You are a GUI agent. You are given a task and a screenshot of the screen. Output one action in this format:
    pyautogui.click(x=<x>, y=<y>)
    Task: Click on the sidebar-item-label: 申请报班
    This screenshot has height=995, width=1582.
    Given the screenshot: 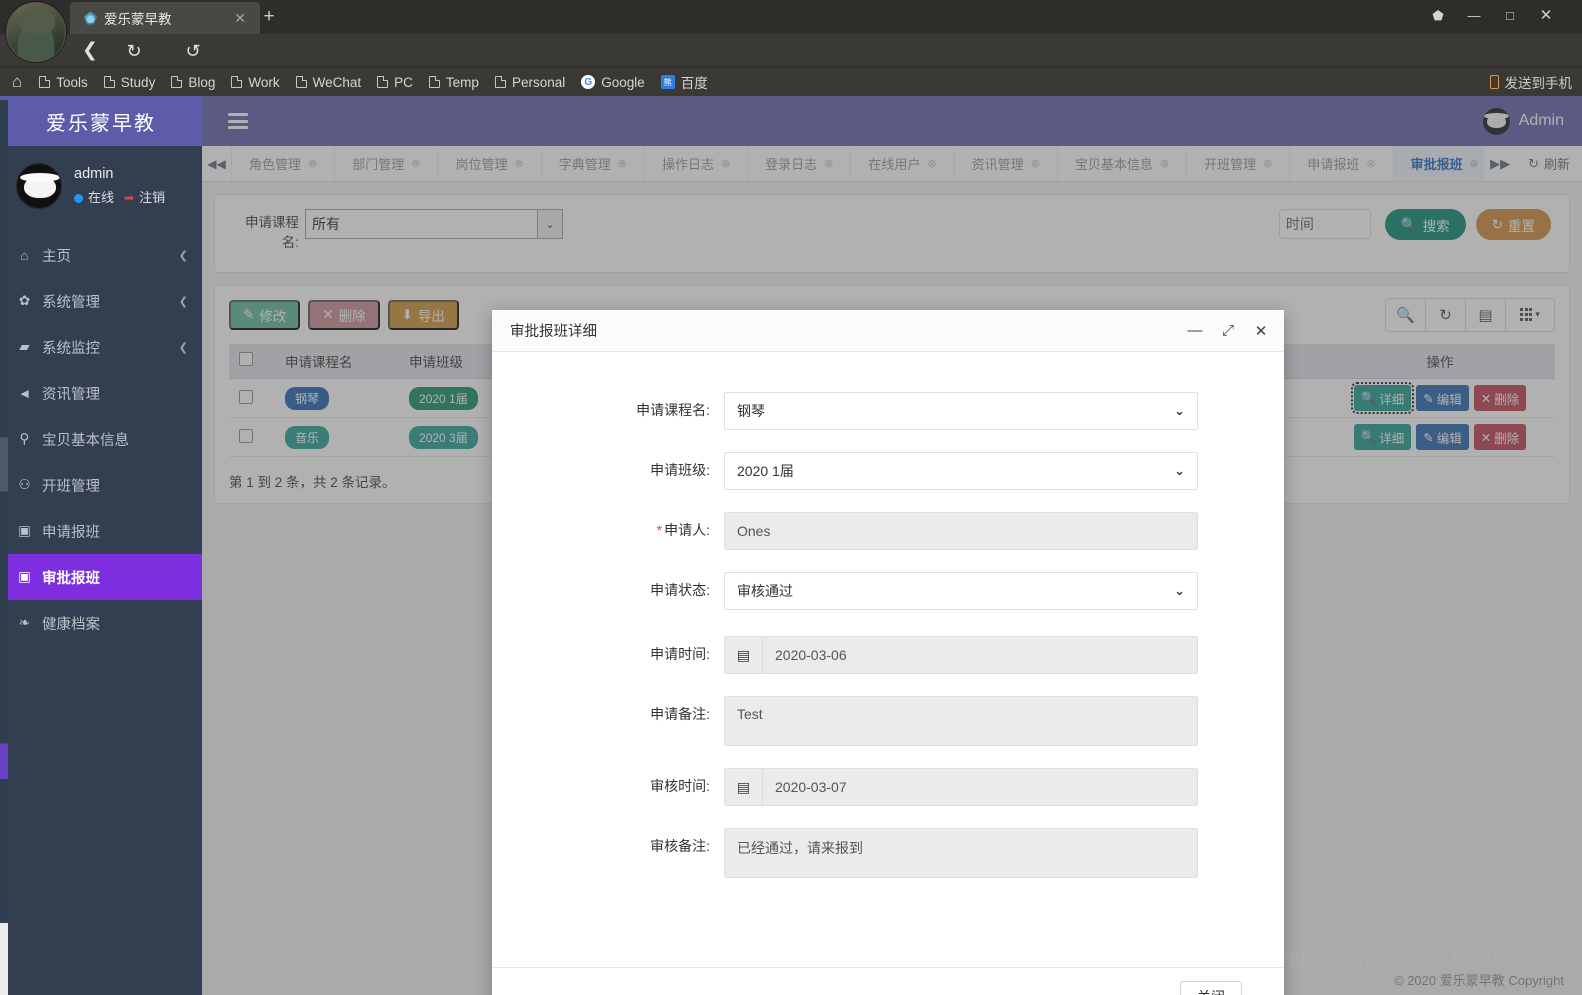 What is the action you would take?
    pyautogui.click(x=71, y=532)
    